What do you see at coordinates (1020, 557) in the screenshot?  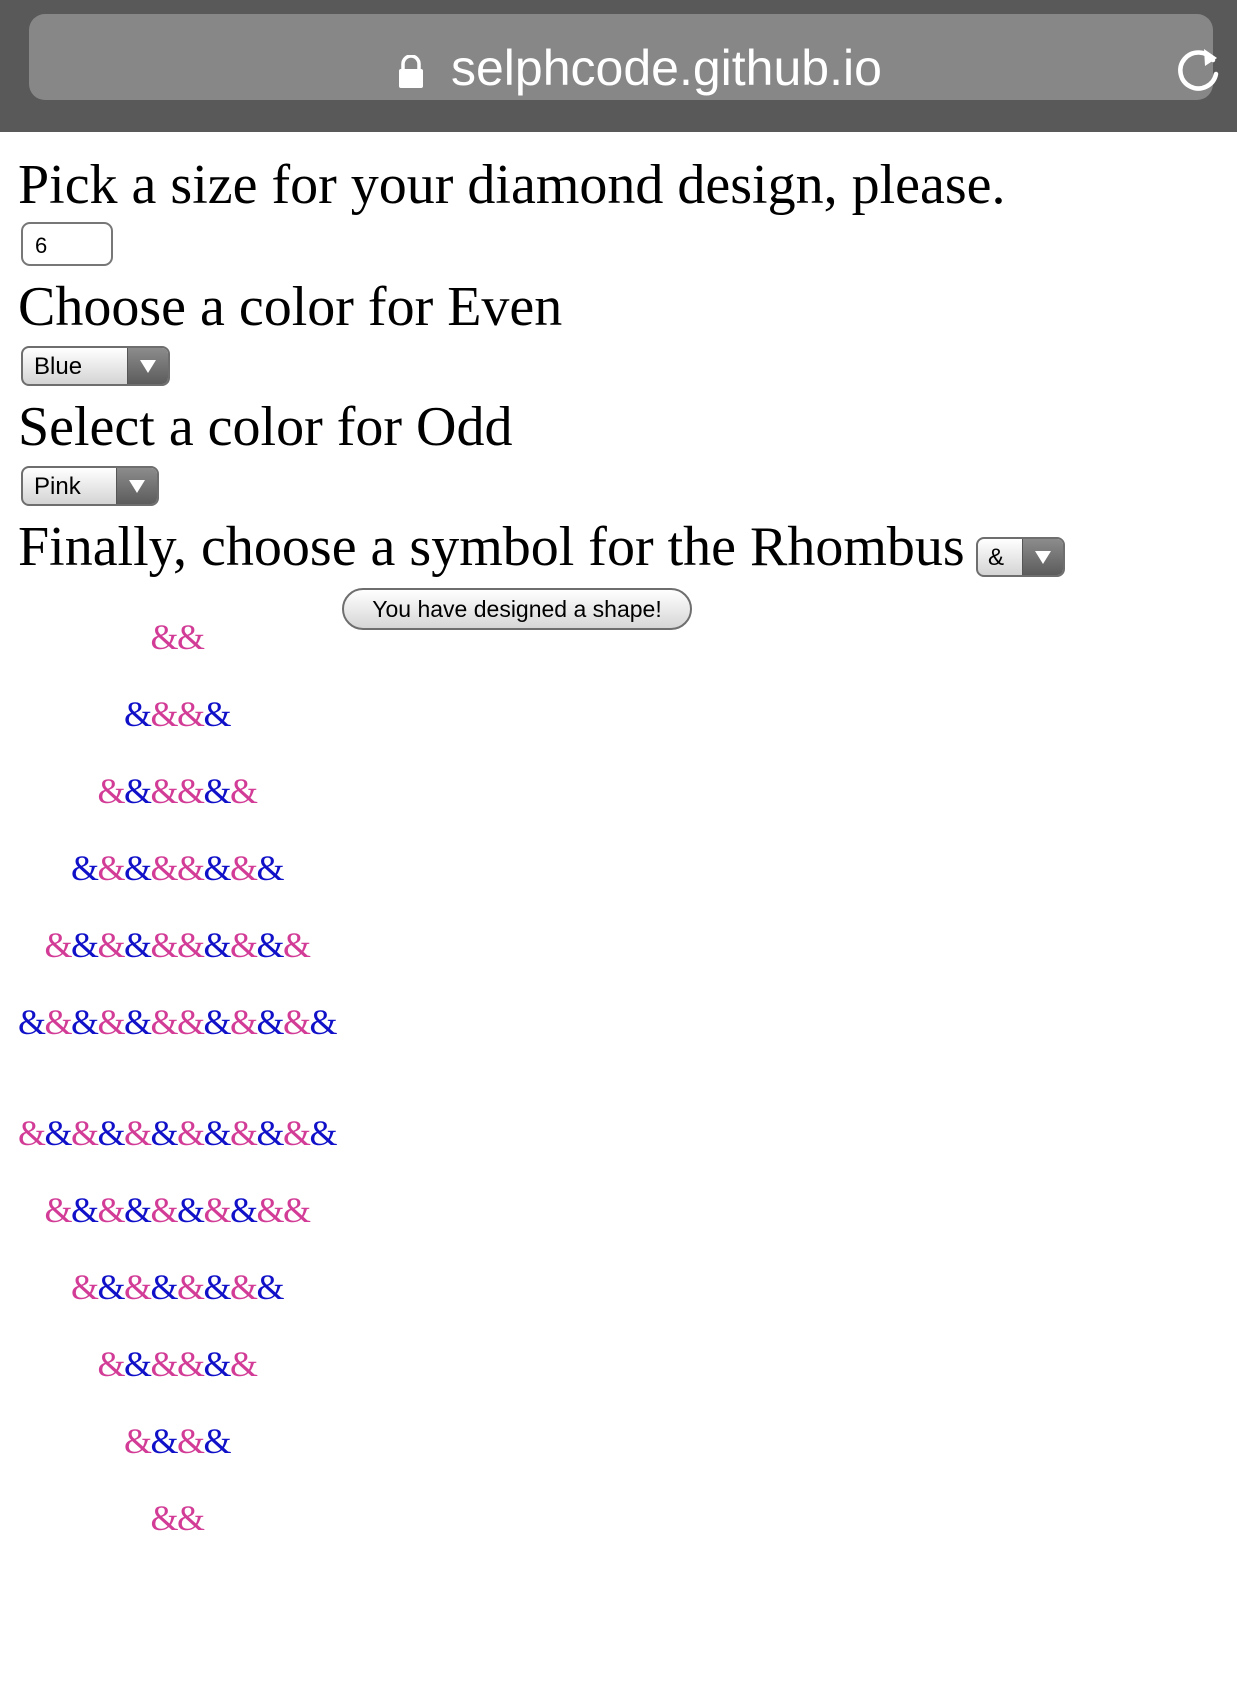 I see `symbol-select: &` at bounding box center [1020, 557].